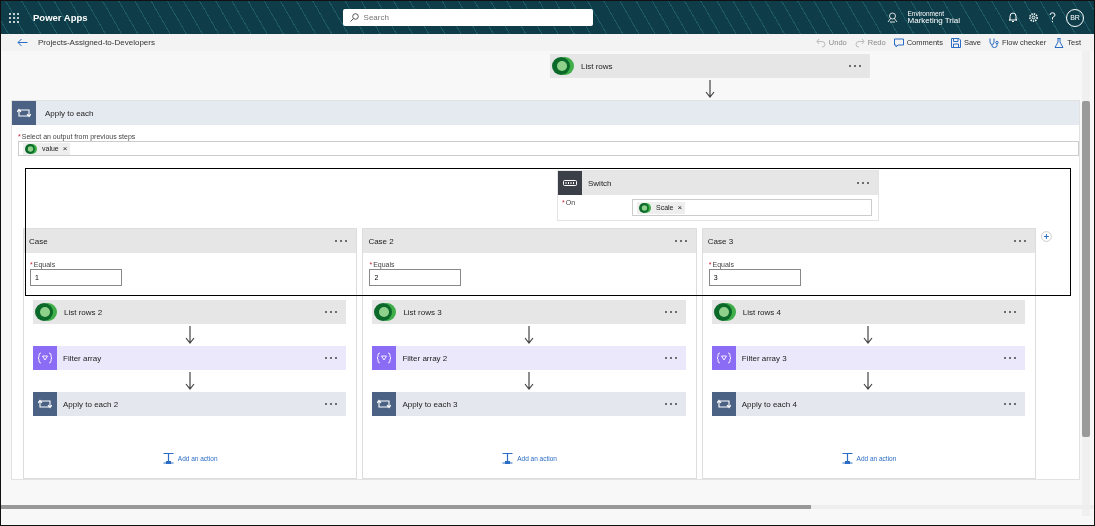 Image resolution: width=1095 pixels, height=526 pixels. Describe the element at coordinates (529, 358) in the screenshot. I see `action-card: Filter array 2` at that location.